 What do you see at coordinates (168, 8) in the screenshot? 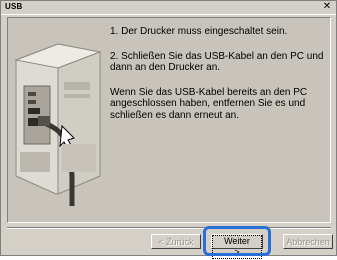
I see `title-bar: USB ✕` at bounding box center [168, 8].